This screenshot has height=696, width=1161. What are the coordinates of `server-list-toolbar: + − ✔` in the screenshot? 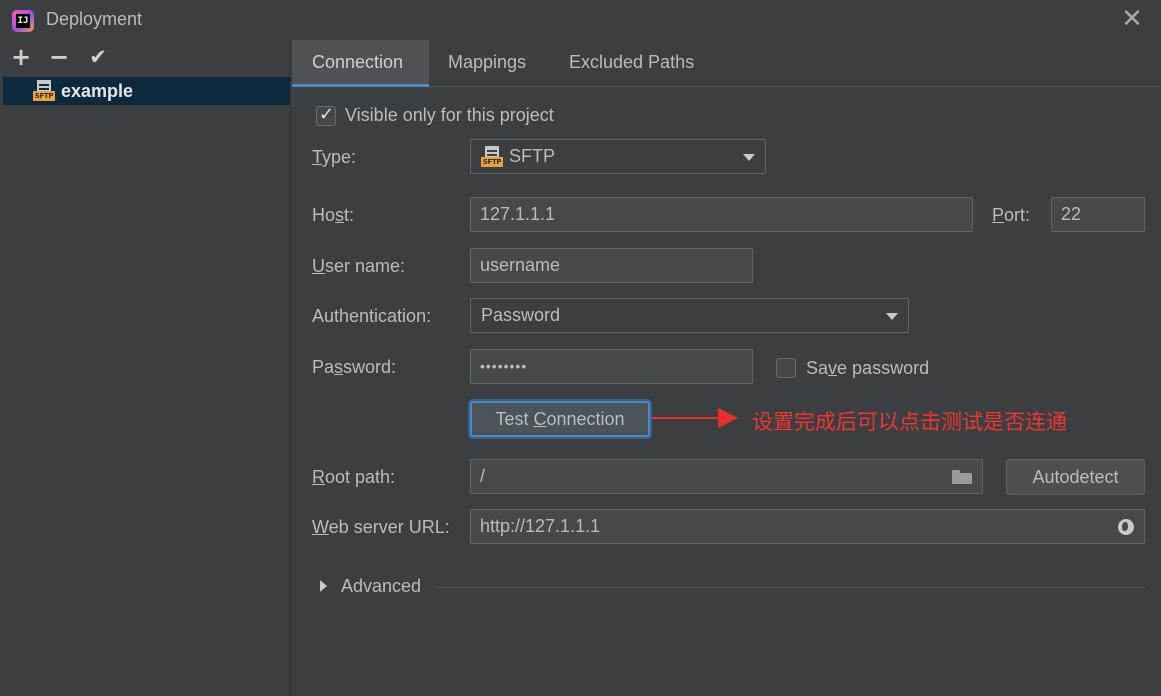 It's located at (145, 58).